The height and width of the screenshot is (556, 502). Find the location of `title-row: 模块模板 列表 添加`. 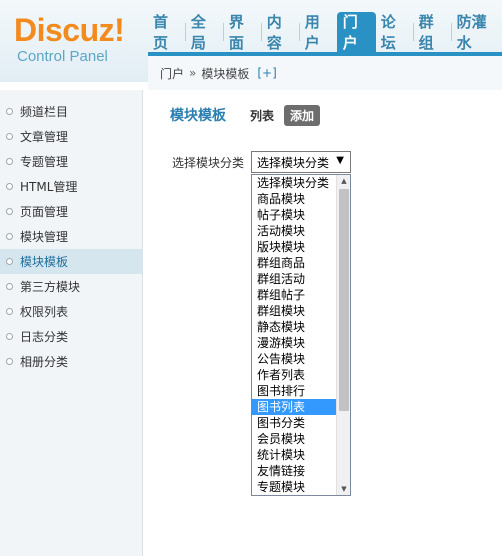

title-row: 模块模板 列表 添加 is located at coordinates (245, 115).